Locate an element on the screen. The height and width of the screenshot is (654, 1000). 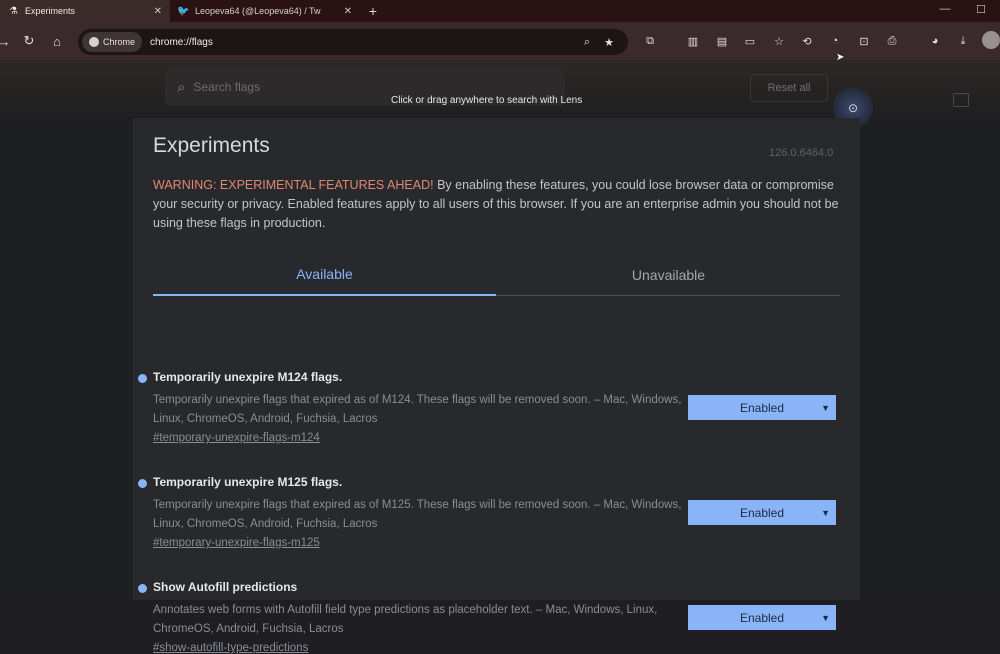
collections-icon: ▭ is located at coordinates (750, 41).